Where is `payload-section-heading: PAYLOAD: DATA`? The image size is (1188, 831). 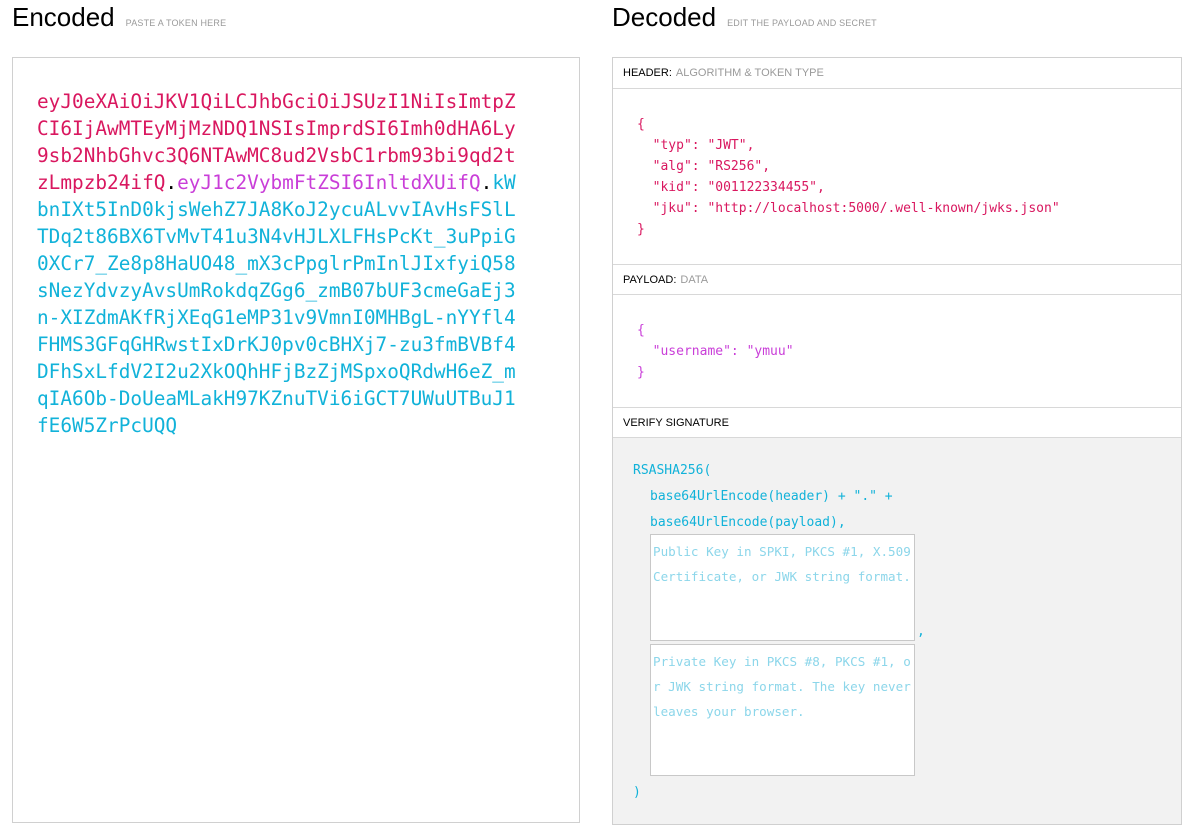
payload-section-heading: PAYLOAD: DATA is located at coordinates (897, 279).